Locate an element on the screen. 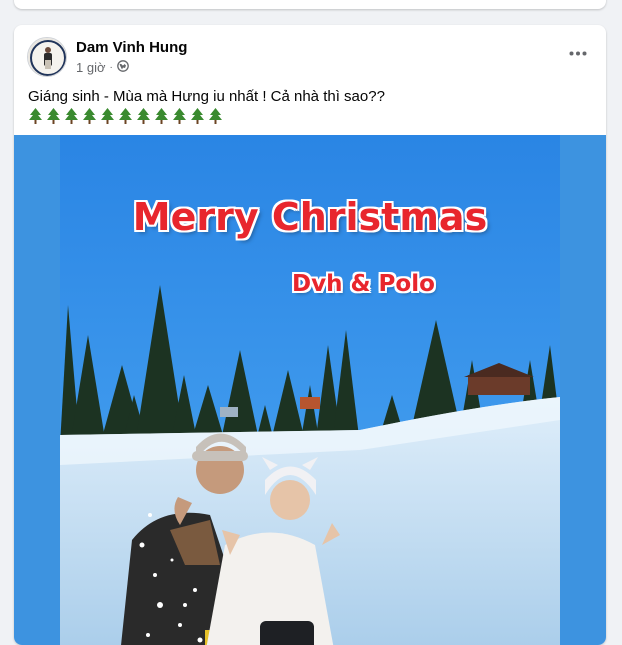 The height and width of the screenshot is (645, 622). tree-emoji-row is located at coordinates (125, 116).